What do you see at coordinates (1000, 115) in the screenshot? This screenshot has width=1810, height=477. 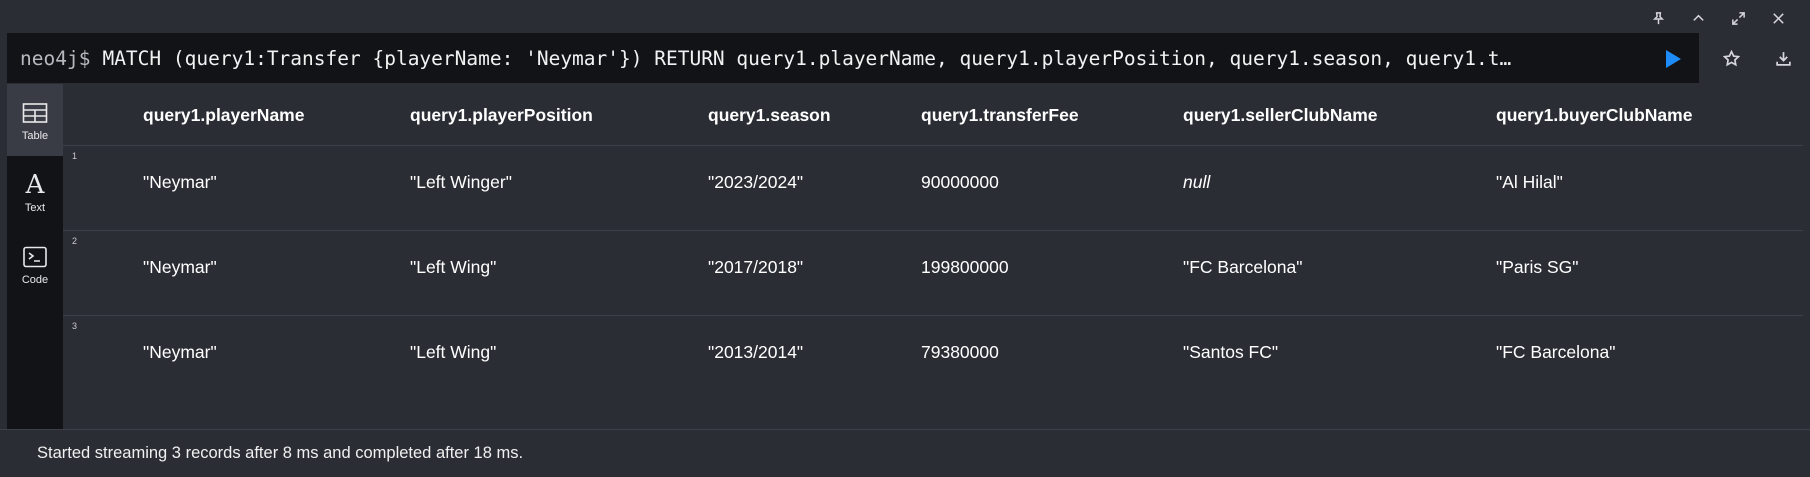 I see `column-header: query1.transferFee` at bounding box center [1000, 115].